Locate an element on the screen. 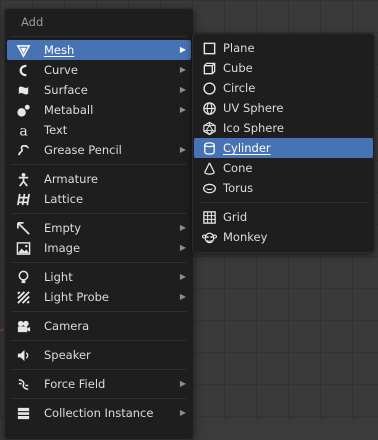  menu-item-image: Image ▶ is located at coordinates (99, 248).